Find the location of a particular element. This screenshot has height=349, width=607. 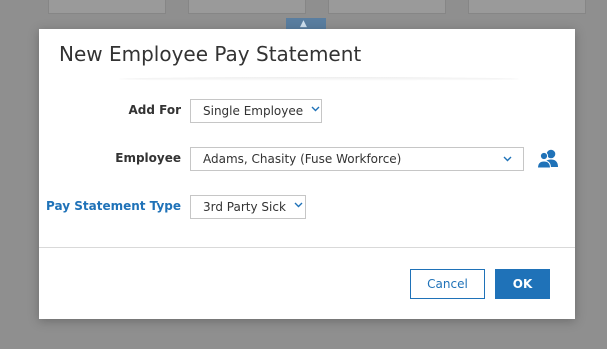

pay-statement-type-label: Pay Statement Type is located at coordinates (113, 206).